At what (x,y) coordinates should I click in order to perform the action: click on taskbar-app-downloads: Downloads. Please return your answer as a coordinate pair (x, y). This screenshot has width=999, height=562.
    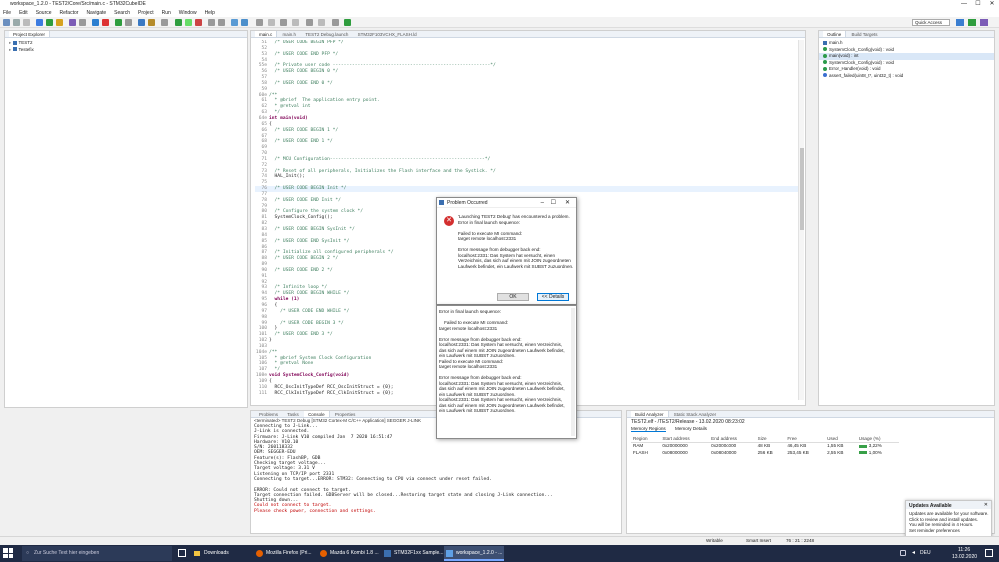
    Looking at the image, I should click on (220, 553).